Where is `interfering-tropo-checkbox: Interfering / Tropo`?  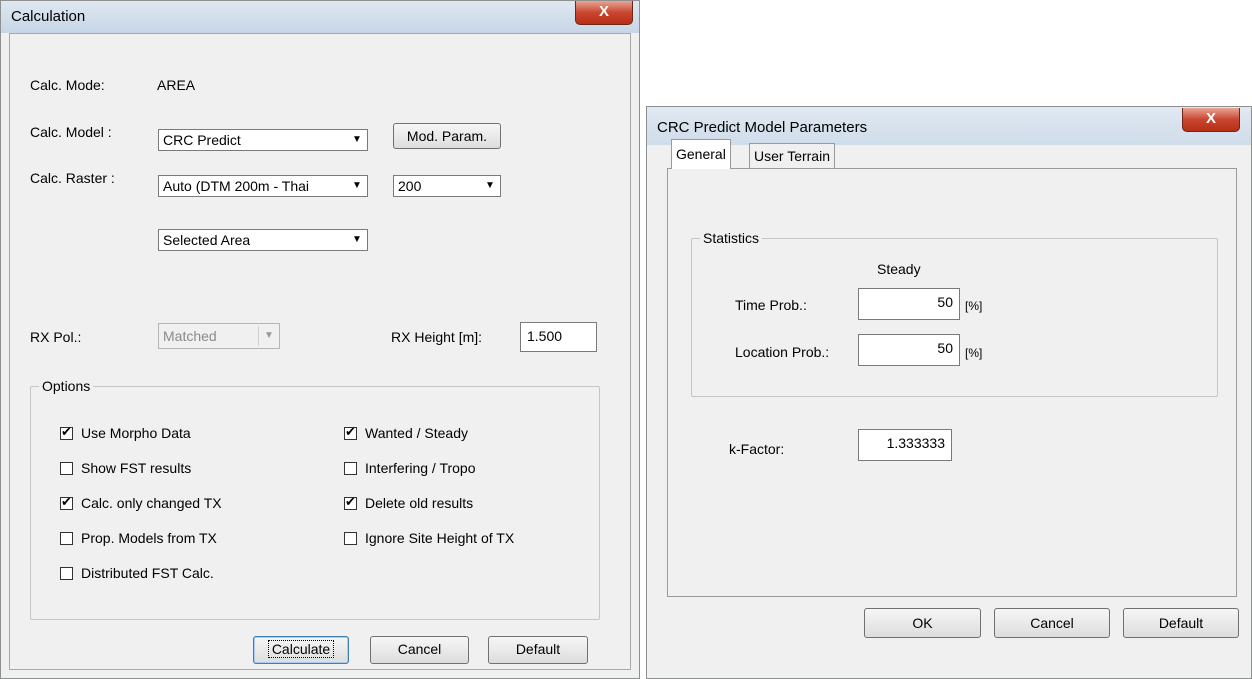 interfering-tropo-checkbox: Interfering / Tropo is located at coordinates (410, 468).